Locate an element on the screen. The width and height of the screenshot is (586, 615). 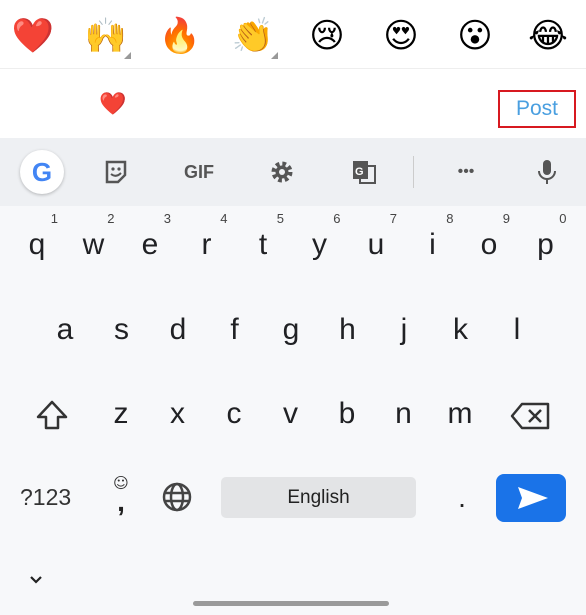
key-a: a is located at coordinates (65, 330).